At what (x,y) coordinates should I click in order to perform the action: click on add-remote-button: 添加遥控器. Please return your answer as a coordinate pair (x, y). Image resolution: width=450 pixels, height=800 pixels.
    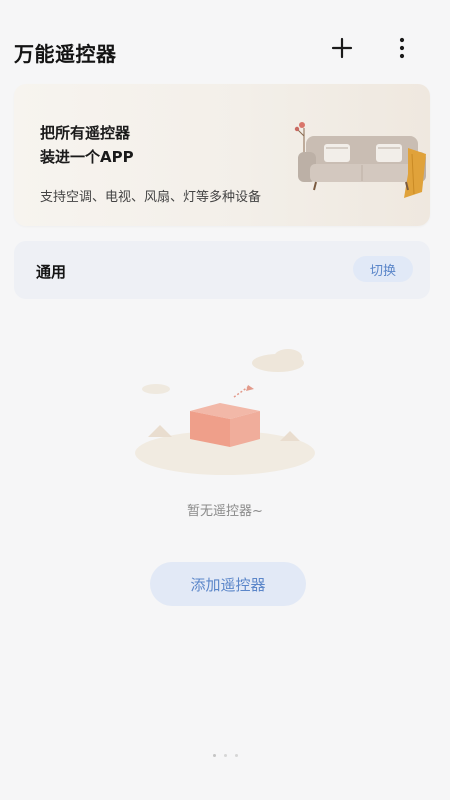
    Looking at the image, I should click on (228, 584).